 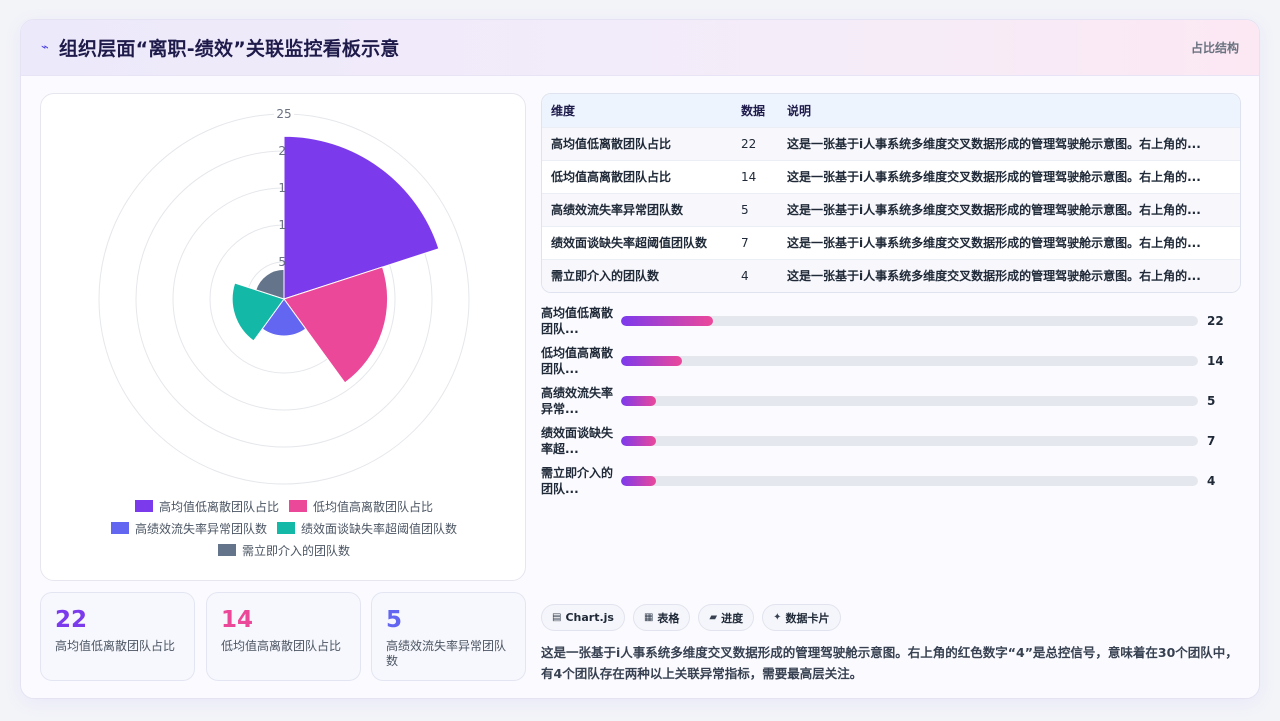 I want to click on legend-label: 低均值高离散团队占比, so click(x=373, y=506).